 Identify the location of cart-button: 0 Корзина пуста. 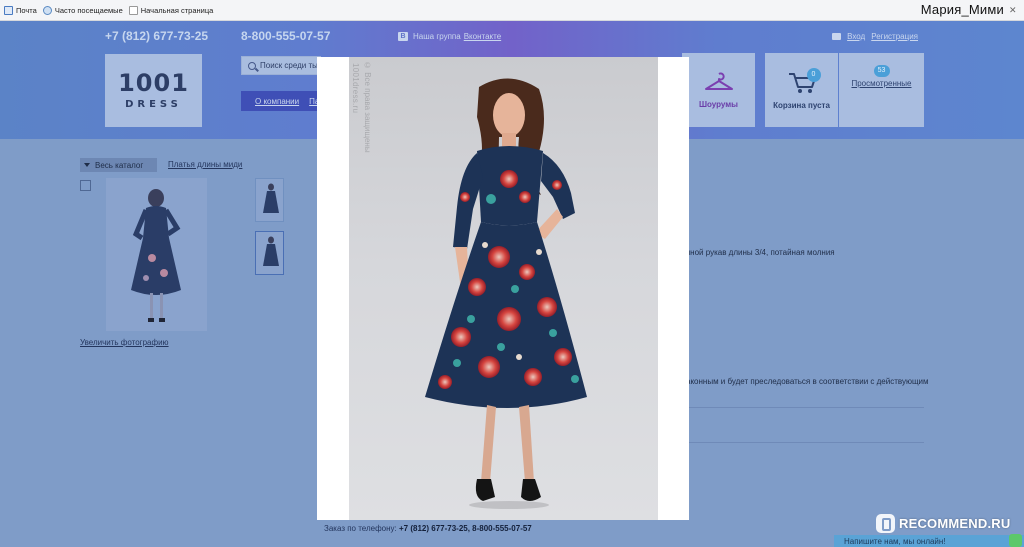
(801, 90).